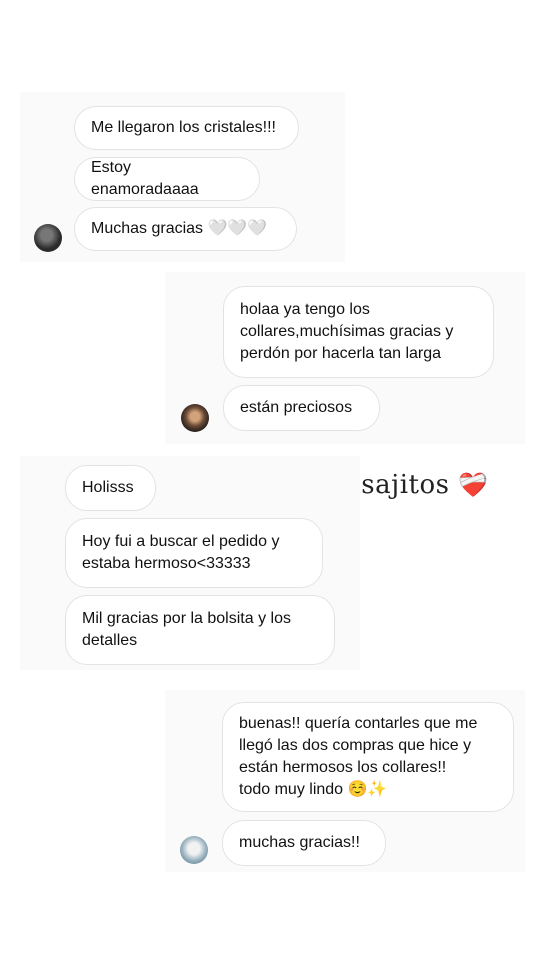  I want to click on message-bubble: Muchas gracias 🤍🤍🤍, so click(185, 229).